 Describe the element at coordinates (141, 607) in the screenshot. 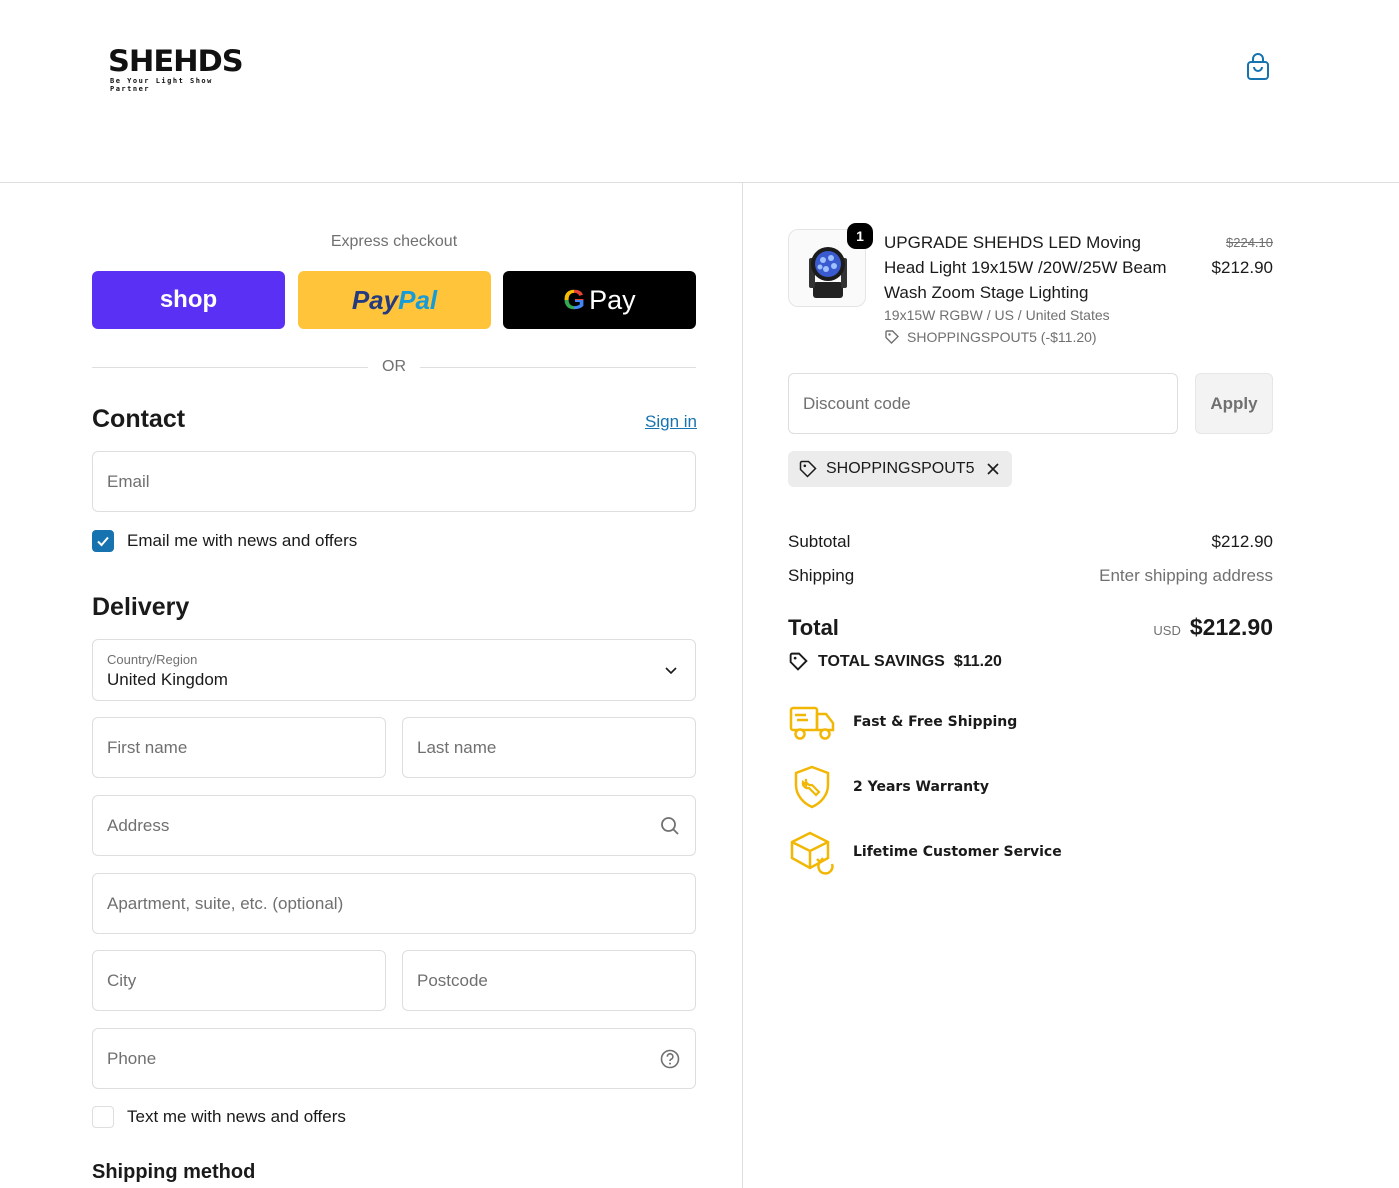

I see `delivery-title: Delivery` at that location.